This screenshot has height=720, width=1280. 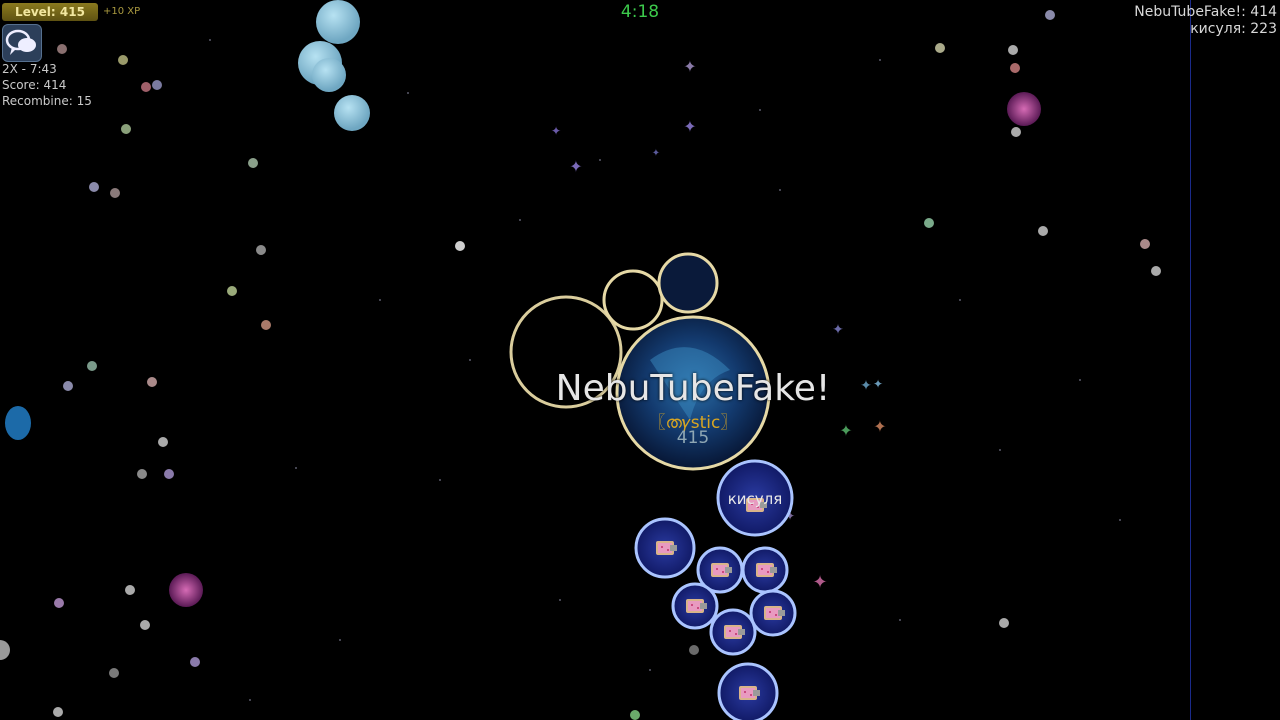 I want to click on player-mass-label: 415, so click(x=693, y=438).